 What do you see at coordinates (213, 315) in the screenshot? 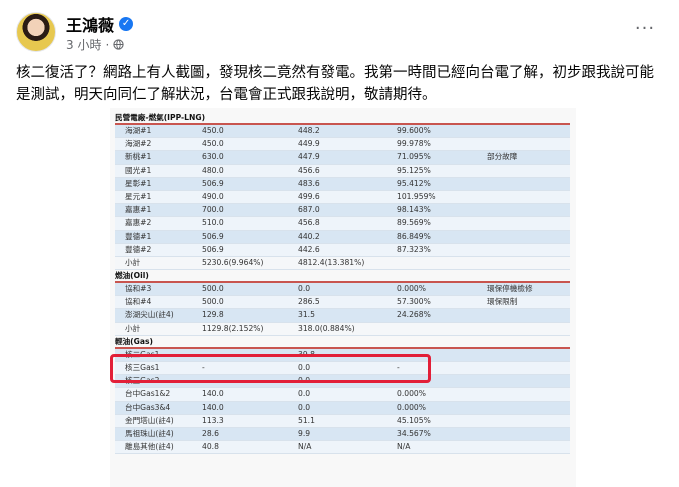
I see `table-cell: 129.8` at bounding box center [213, 315].